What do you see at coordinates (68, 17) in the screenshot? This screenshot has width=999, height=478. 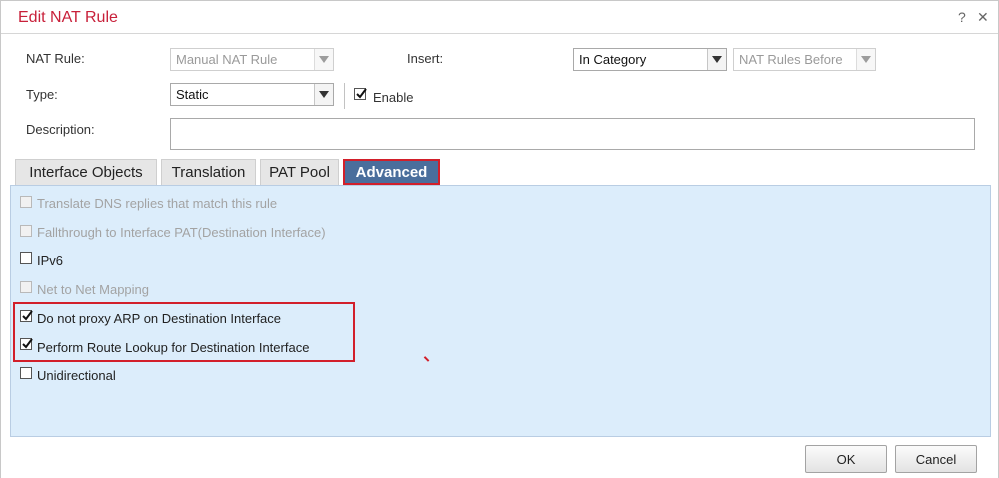 I see `dialog-title: Edit NAT Rule` at bounding box center [68, 17].